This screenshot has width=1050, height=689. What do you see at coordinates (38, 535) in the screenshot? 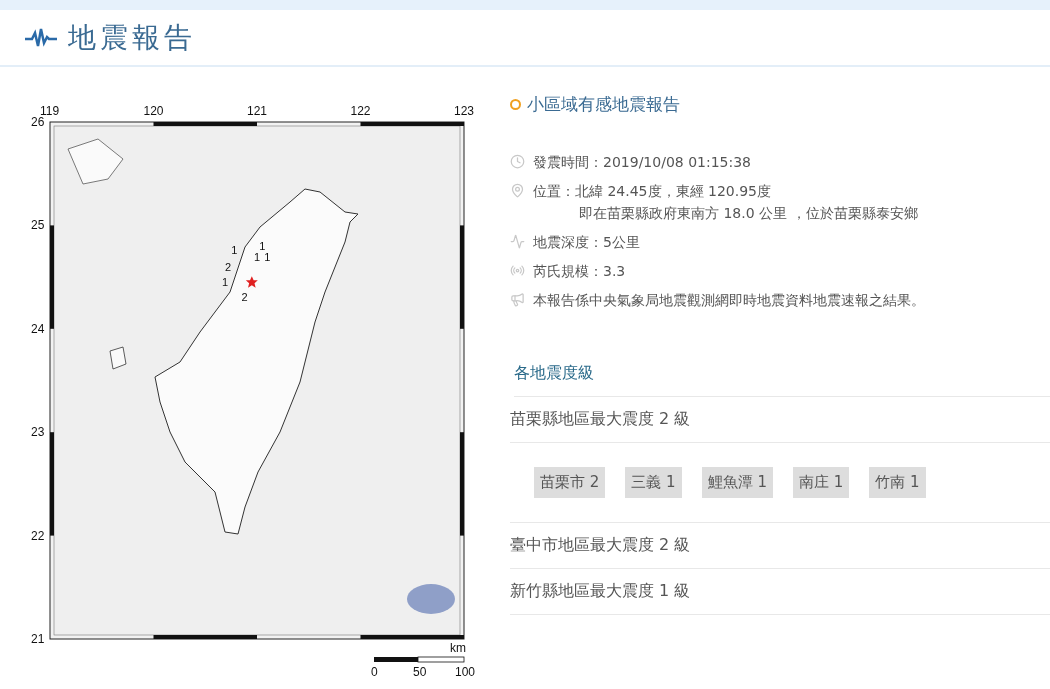
I see `latitude-label: 22` at bounding box center [38, 535].